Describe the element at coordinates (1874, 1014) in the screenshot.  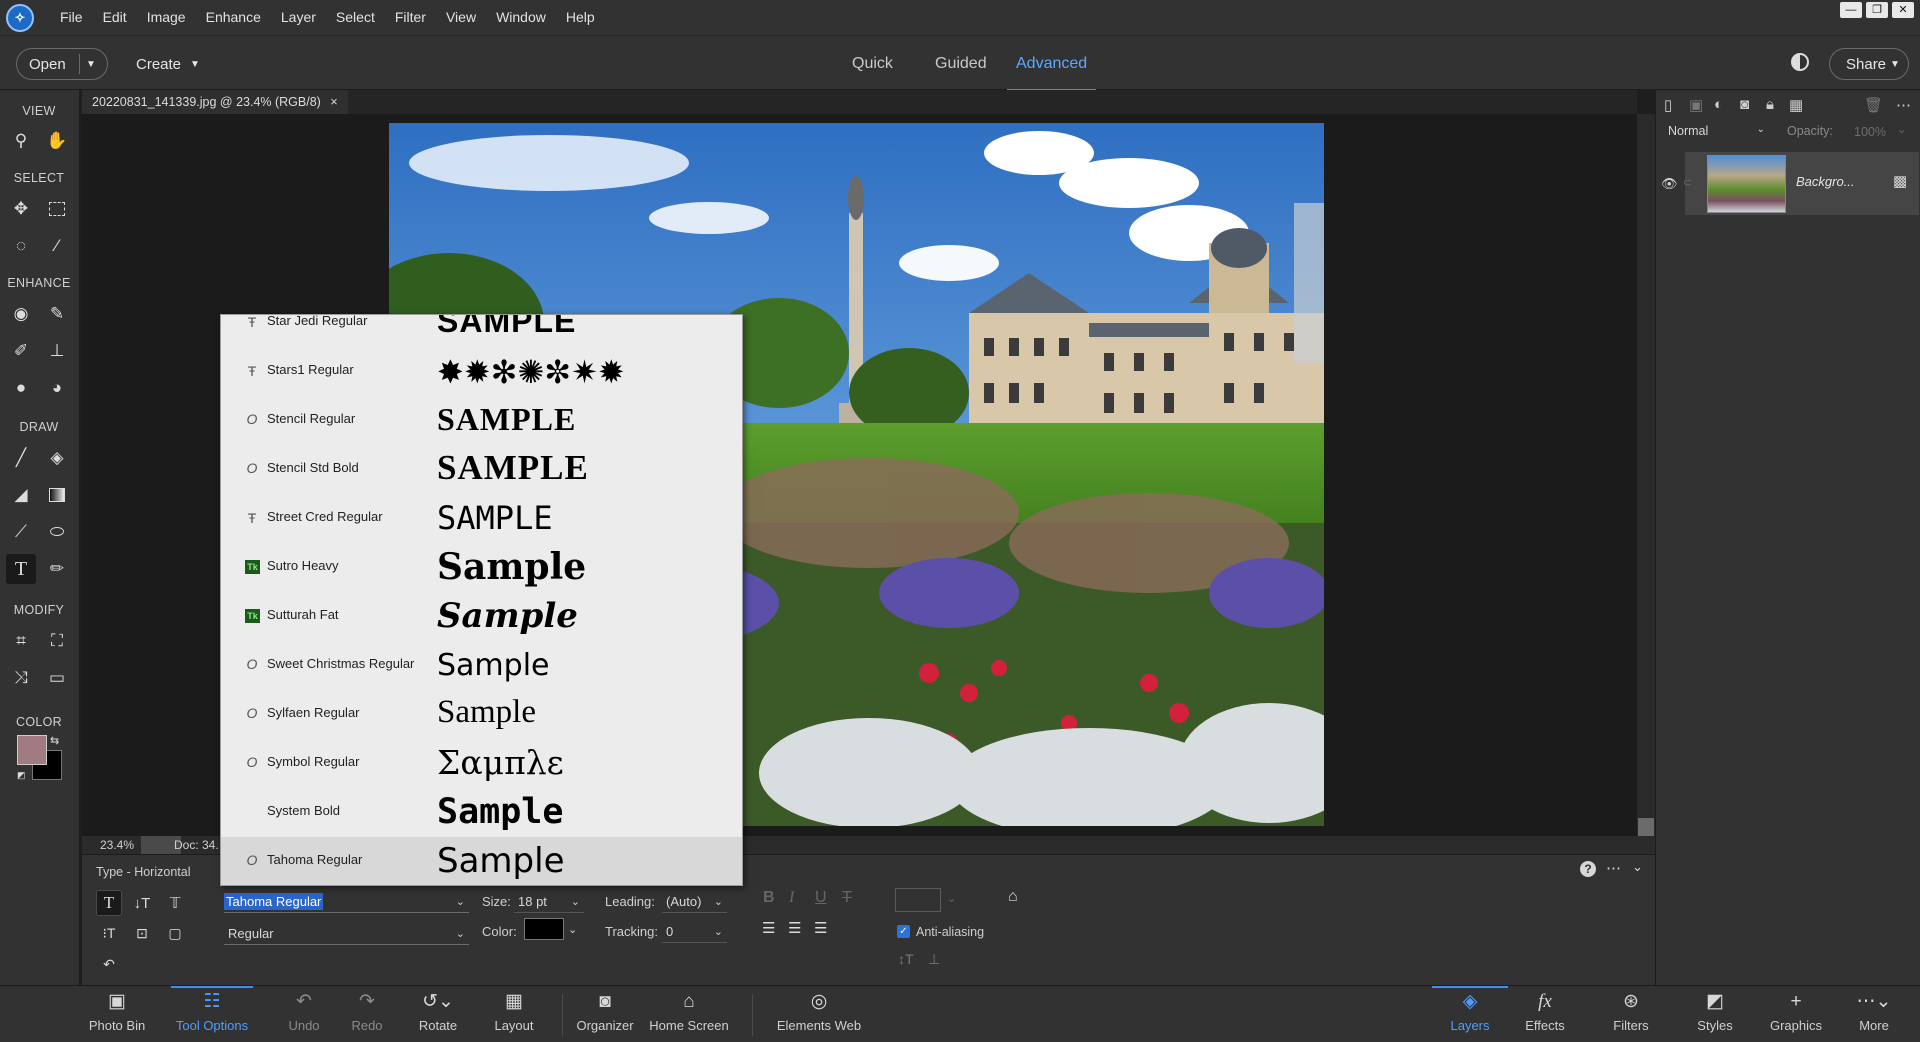
I see `more-button: ⋯⌄ More` at that location.